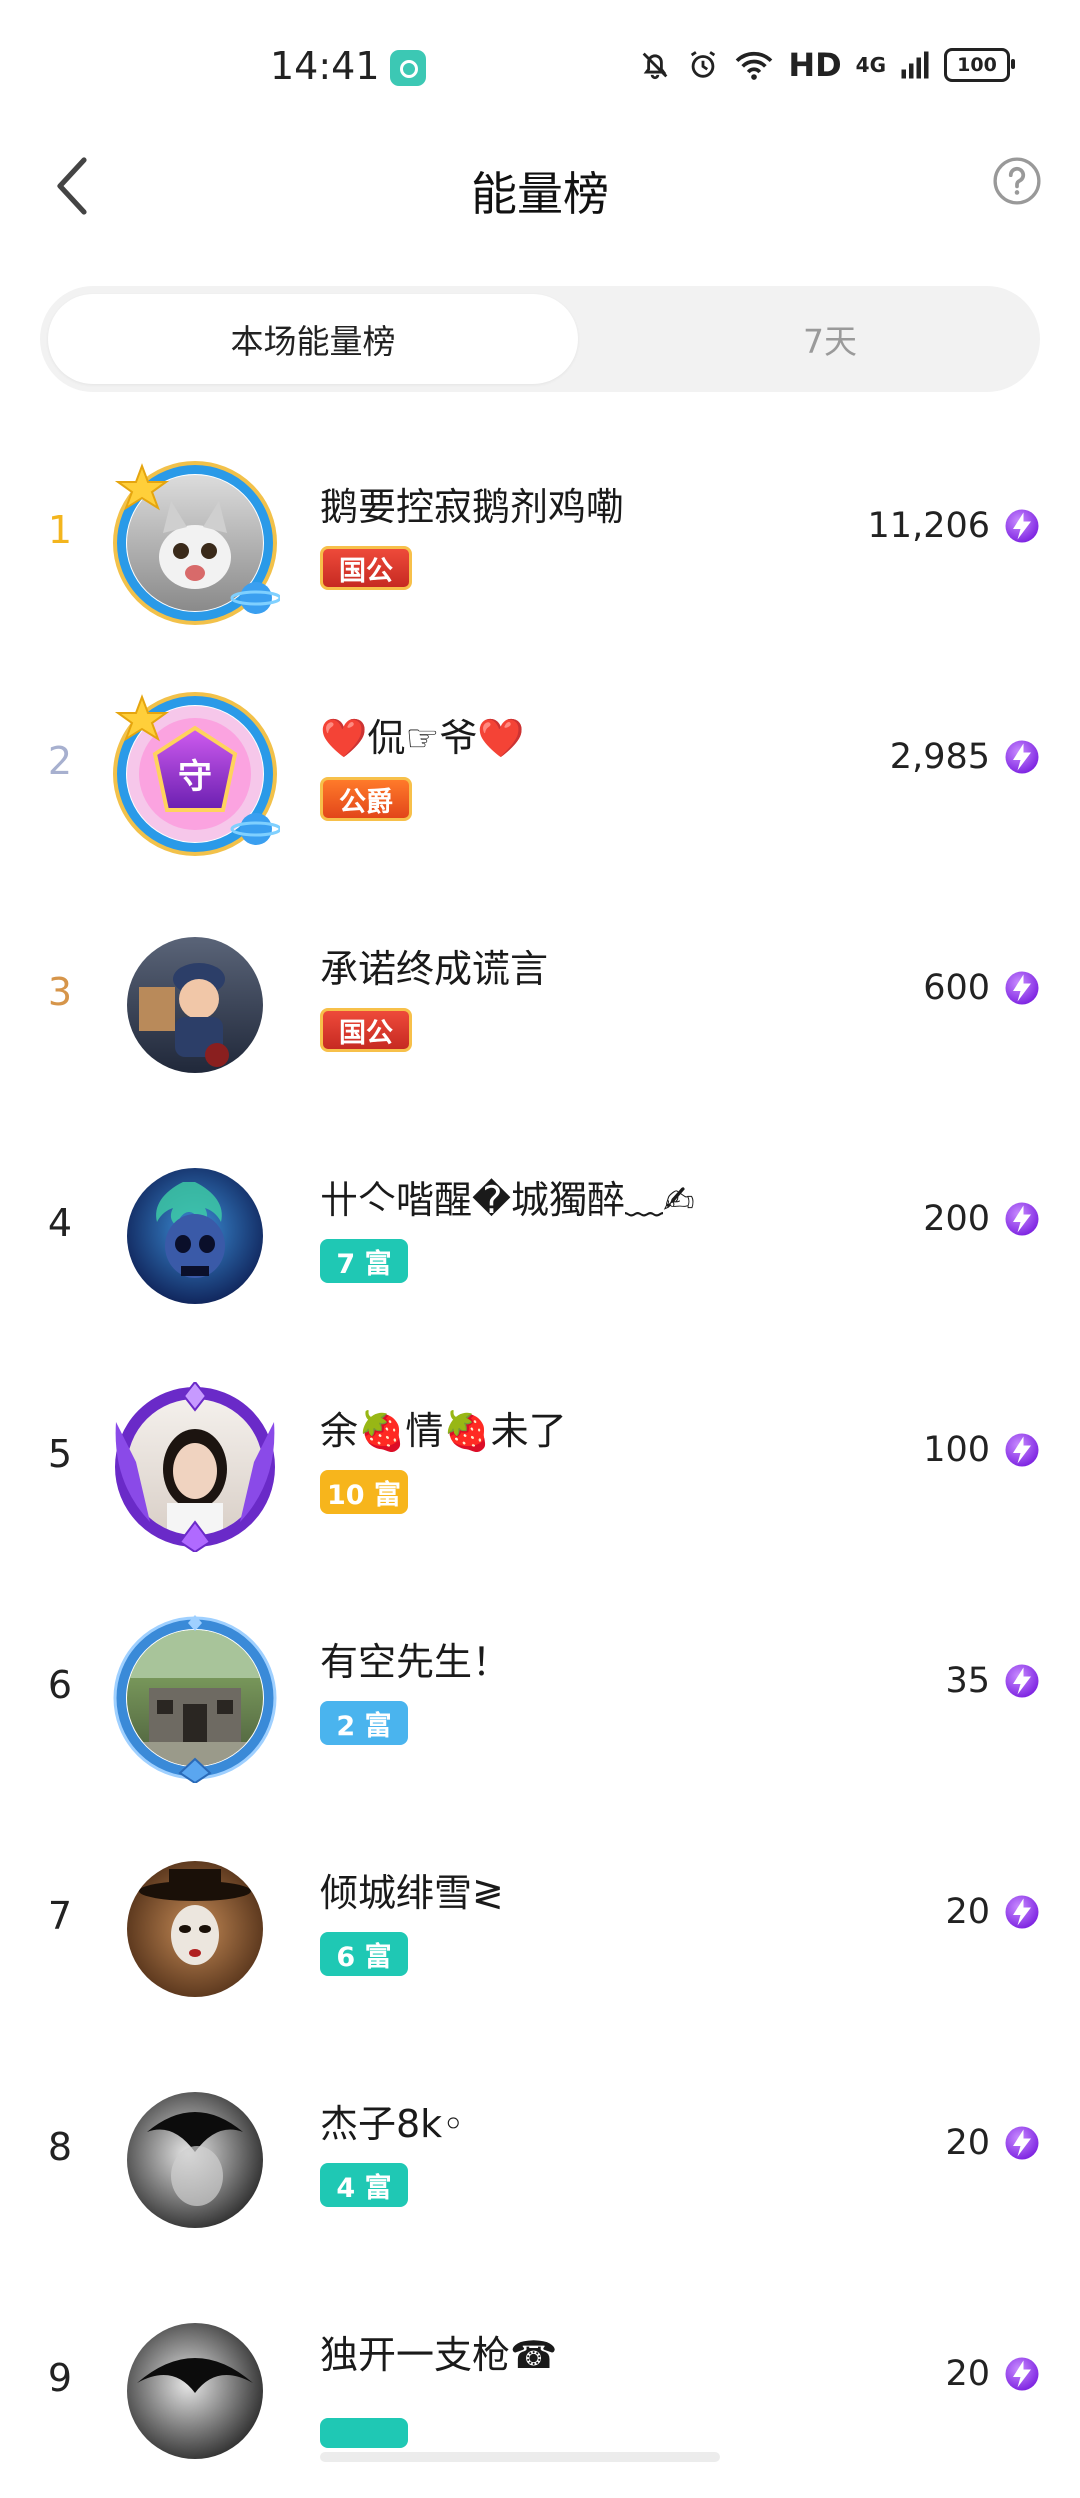 The width and height of the screenshot is (1080, 2498). What do you see at coordinates (540, 1228) in the screenshot?
I see `ranking-row: 4 卄亽喈醒�城獨醉﹏✍ 7 富 200` at bounding box center [540, 1228].